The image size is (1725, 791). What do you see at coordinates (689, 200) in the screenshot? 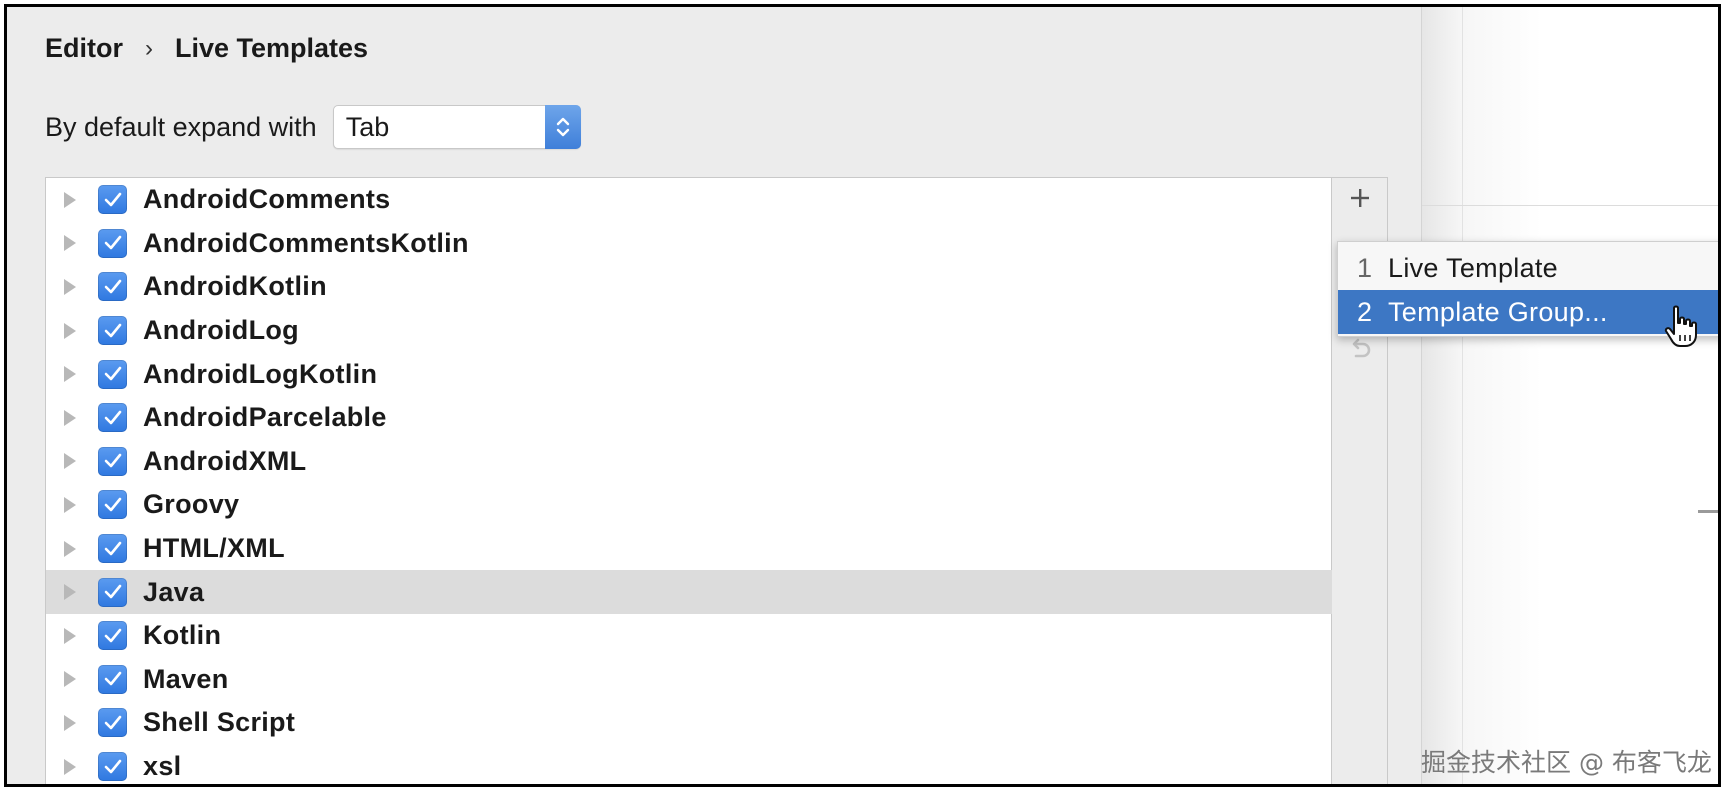
I see `template-group-row: AndroidComments` at bounding box center [689, 200].